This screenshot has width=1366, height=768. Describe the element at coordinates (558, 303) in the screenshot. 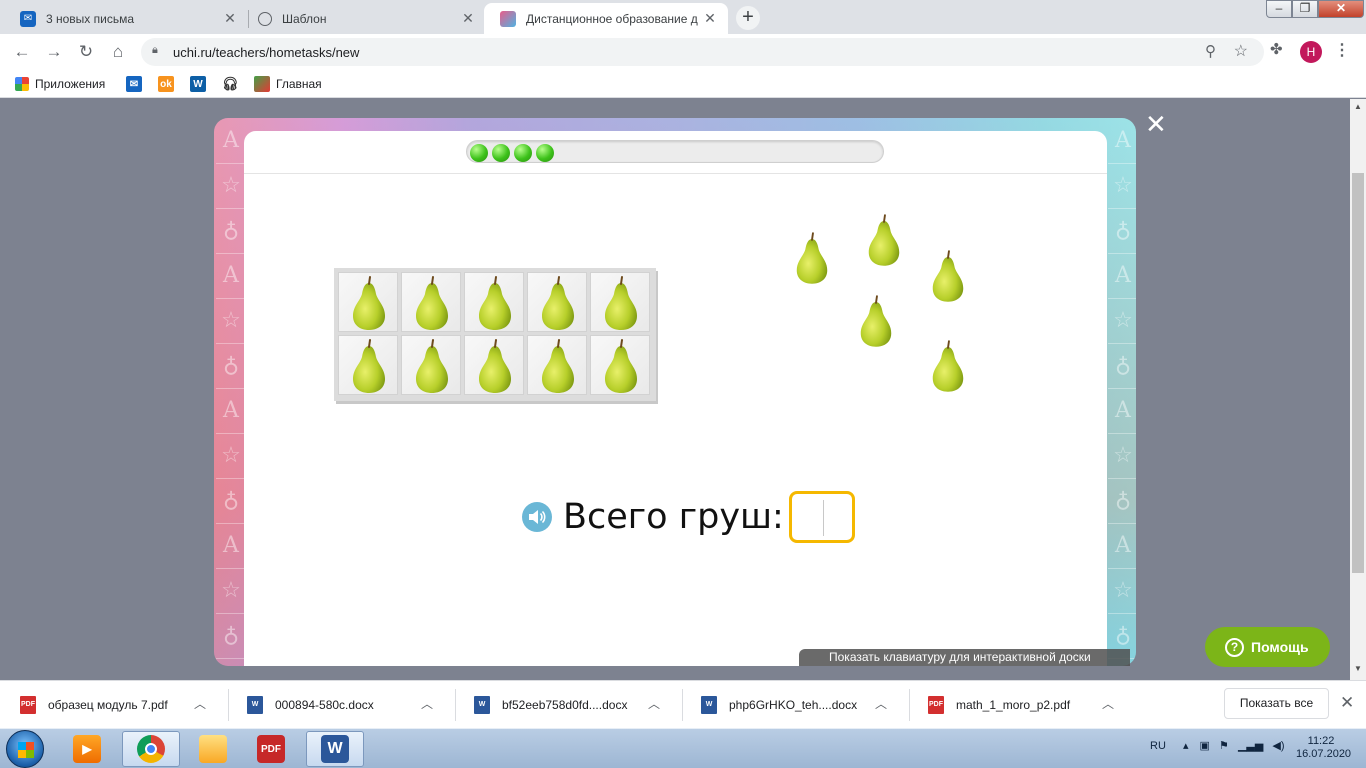

I see `pear-icon` at that location.